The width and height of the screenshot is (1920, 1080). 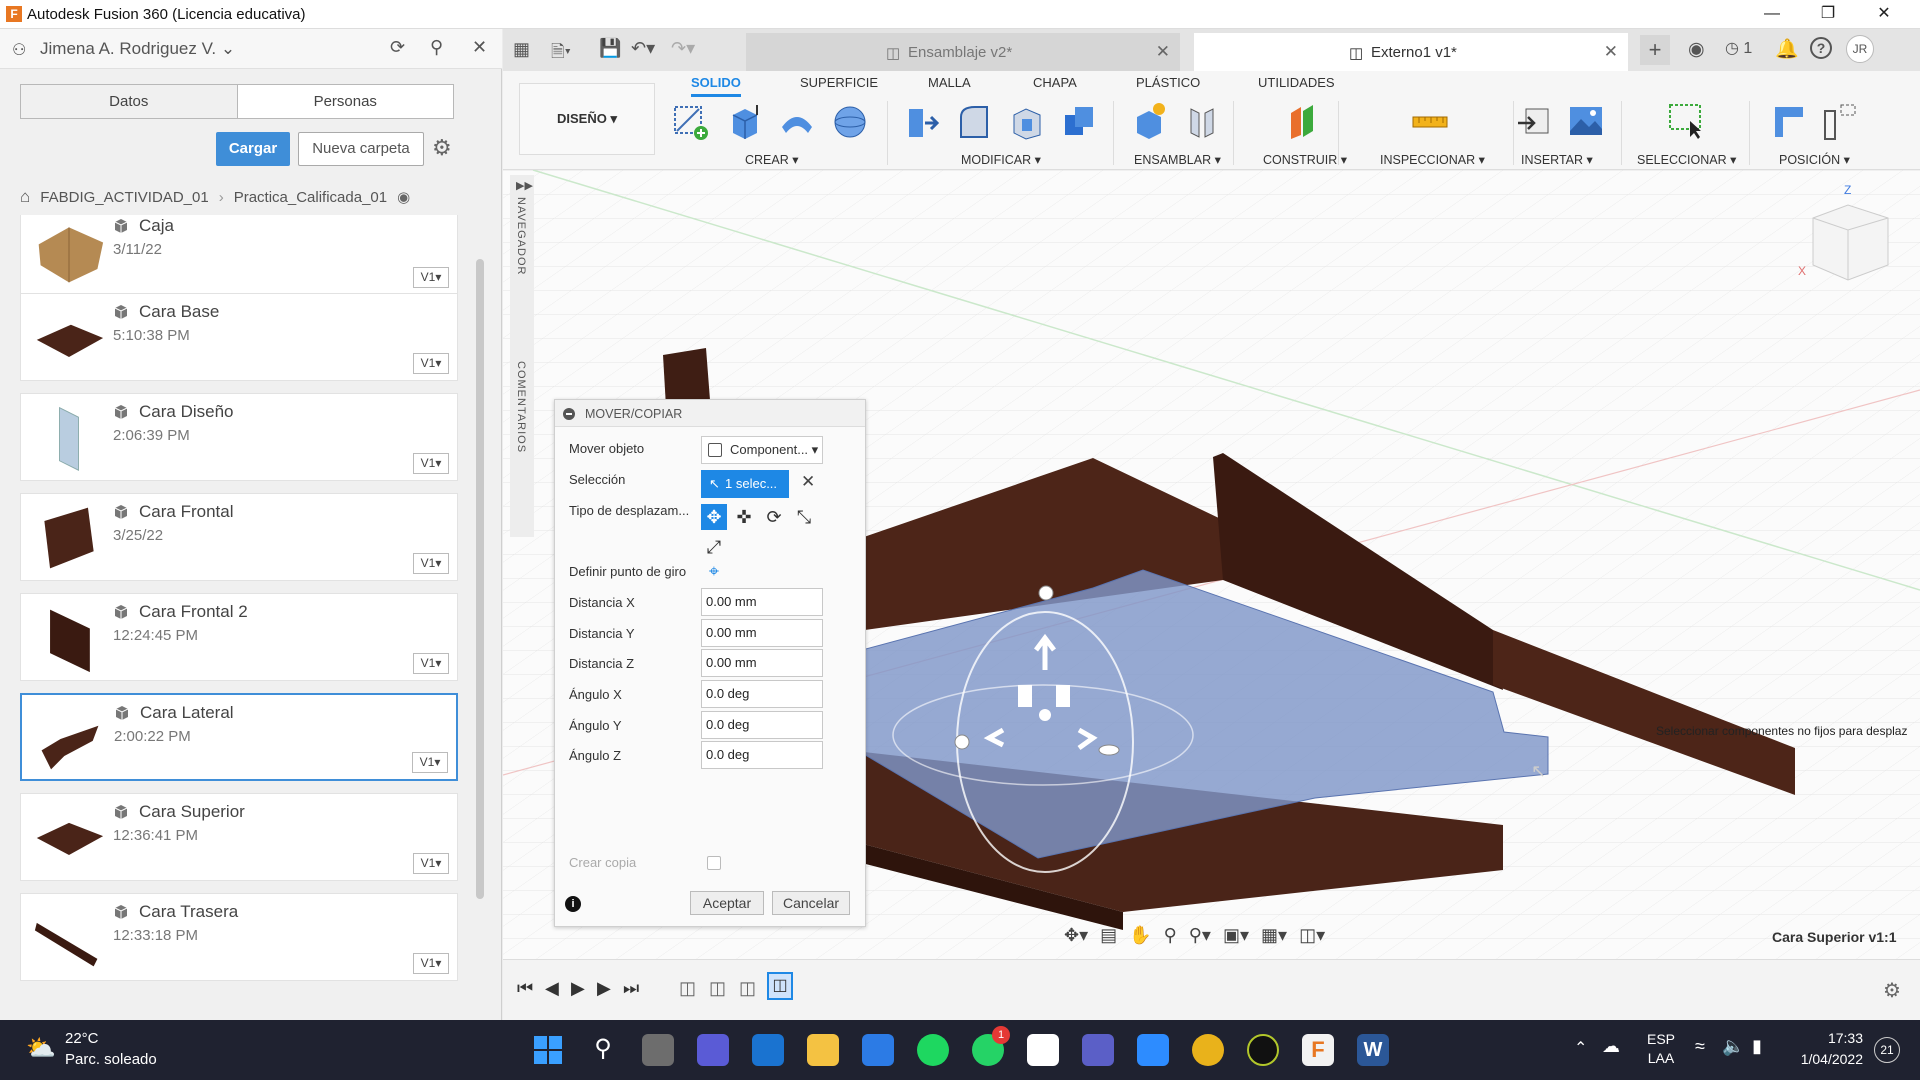 I want to click on joint-icon, so click(x=1202, y=121).